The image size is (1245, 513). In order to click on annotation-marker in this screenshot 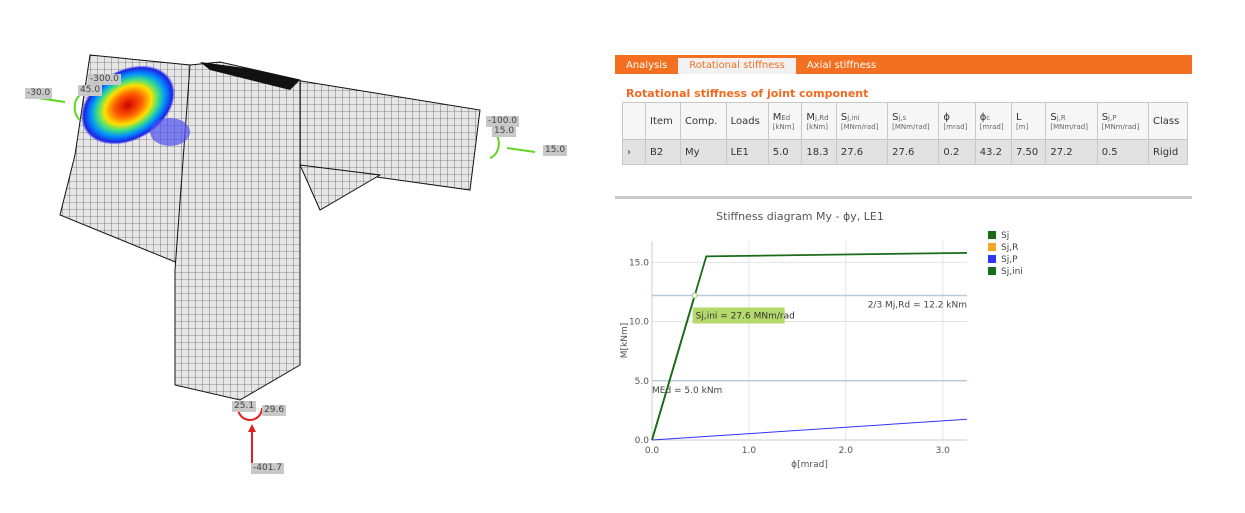, I will do `click(694, 295)`.